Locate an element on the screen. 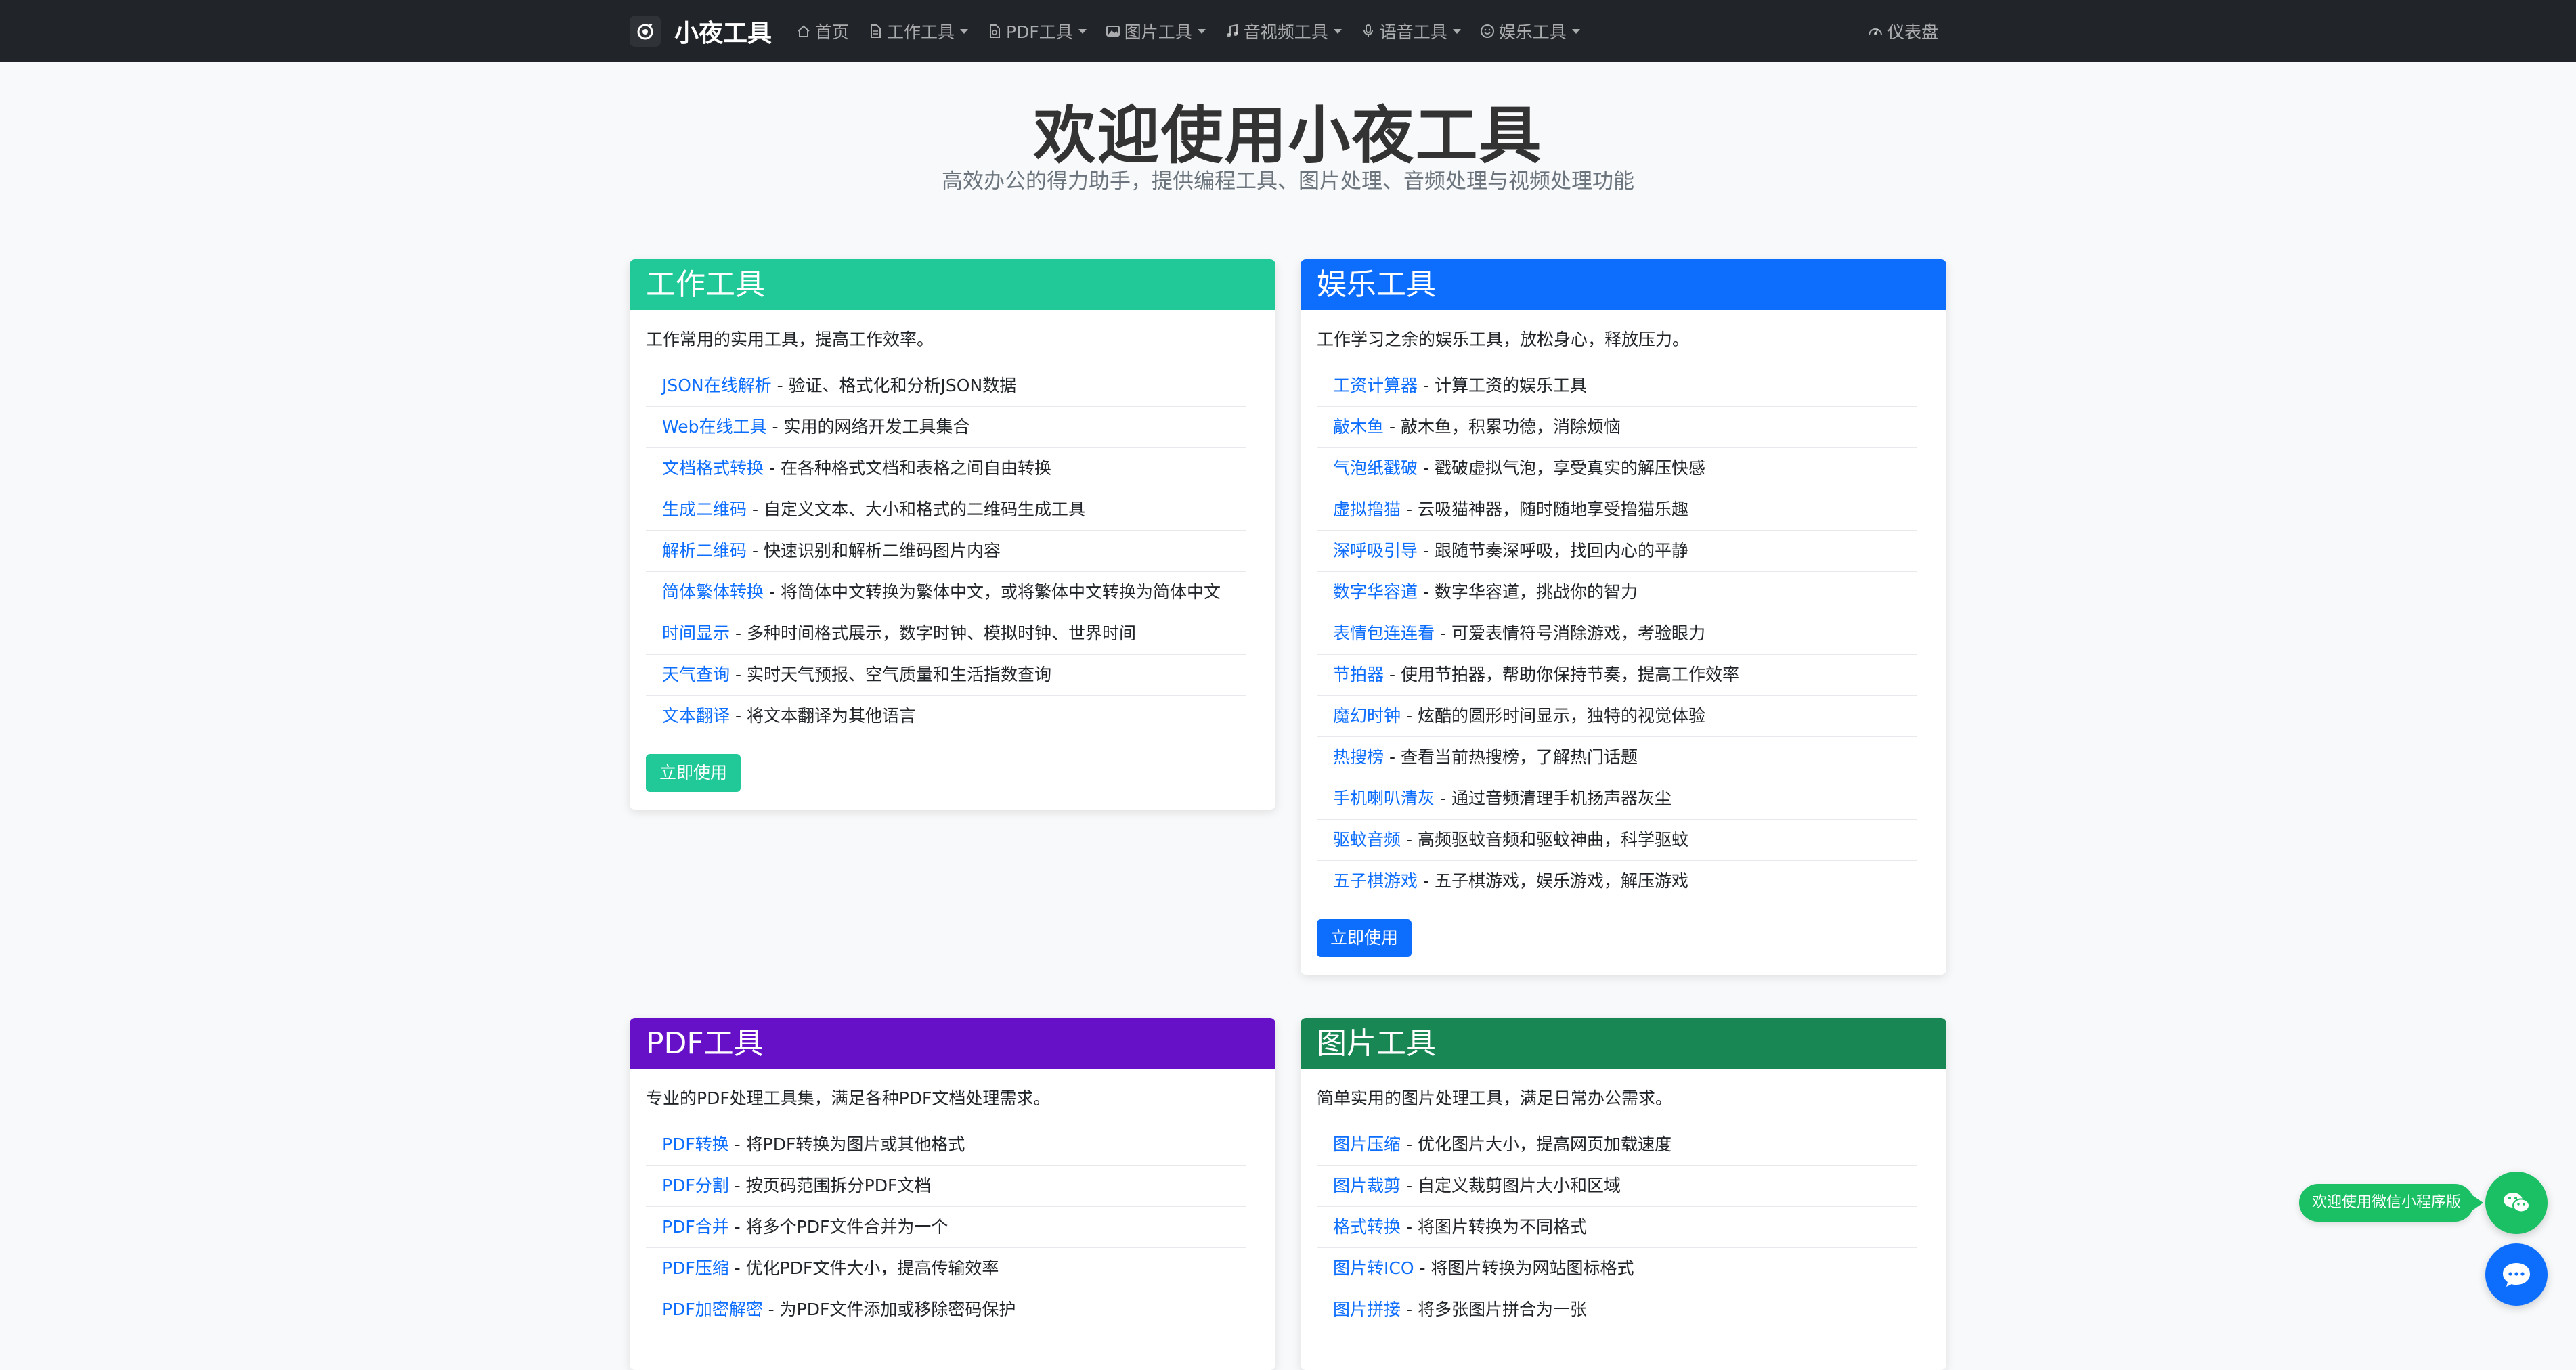 The image size is (2576, 1370). tool-desc: 跟随节奏深呼吸，找回内心的平静 is located at coordinates (1561, 550).